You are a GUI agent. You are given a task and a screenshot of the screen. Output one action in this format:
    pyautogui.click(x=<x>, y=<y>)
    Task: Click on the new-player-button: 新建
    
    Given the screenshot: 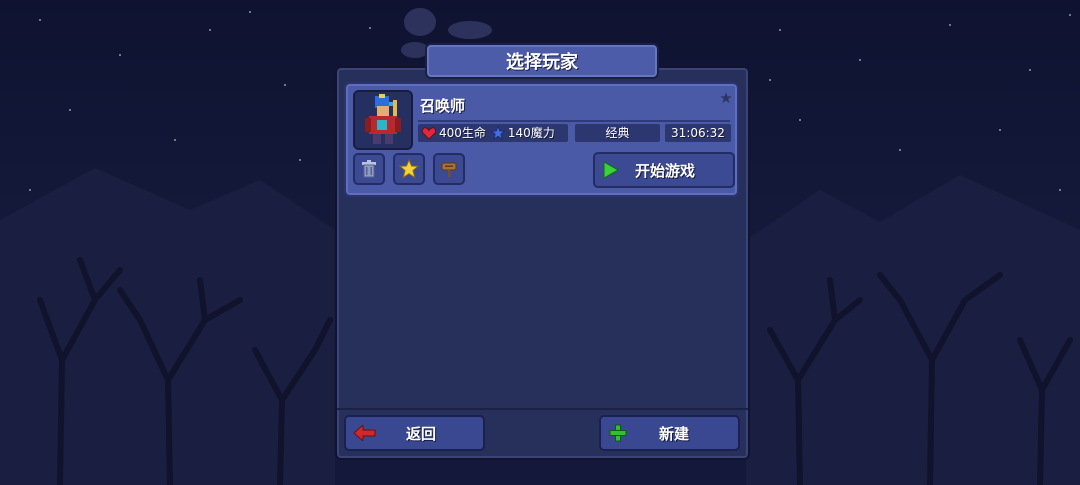 What is the action you would take?
    pyautogui.click(x=669, y=433)
    